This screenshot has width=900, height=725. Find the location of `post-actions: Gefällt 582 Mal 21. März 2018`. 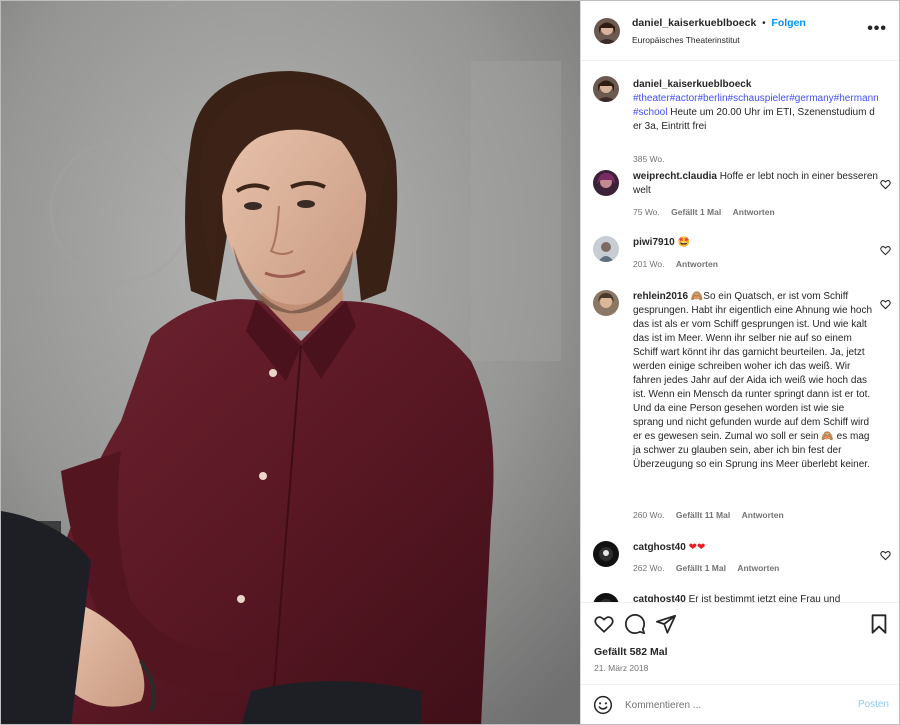

post-actions: Gefällt 582 Mal 21. März 2018 is located at coordinates (740, 643).